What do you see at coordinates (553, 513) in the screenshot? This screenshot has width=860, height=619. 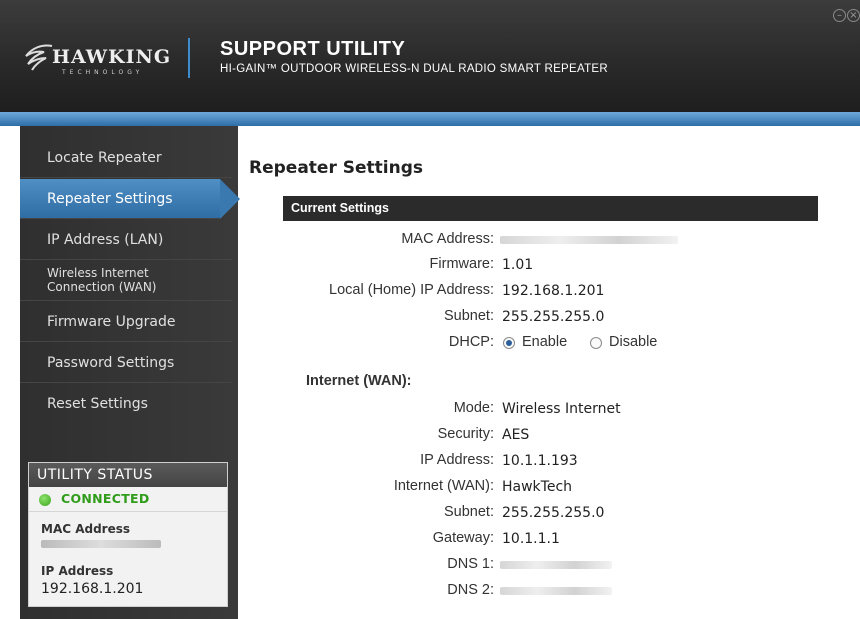 I see `wan-subnet-value: 255.255.255.0` at bounding box center [553, 513].